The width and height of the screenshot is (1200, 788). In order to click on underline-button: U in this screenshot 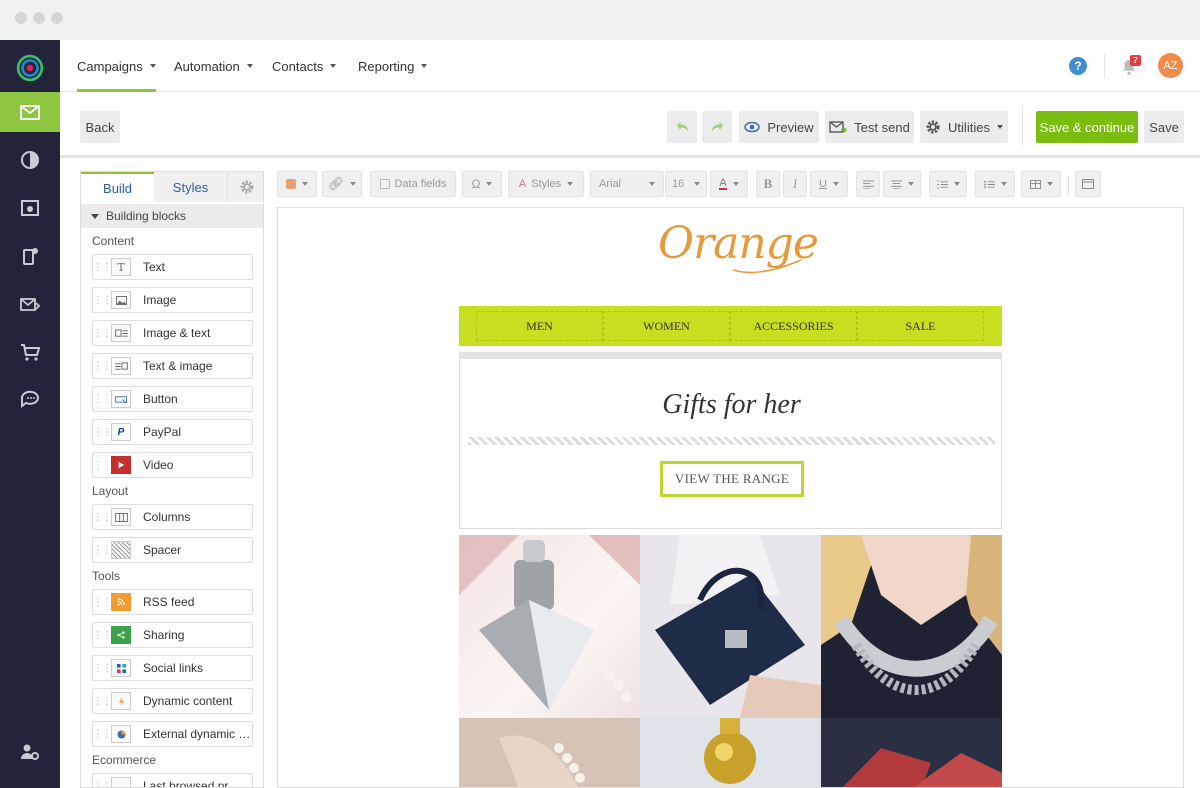, I will do `click(829, 184)`.